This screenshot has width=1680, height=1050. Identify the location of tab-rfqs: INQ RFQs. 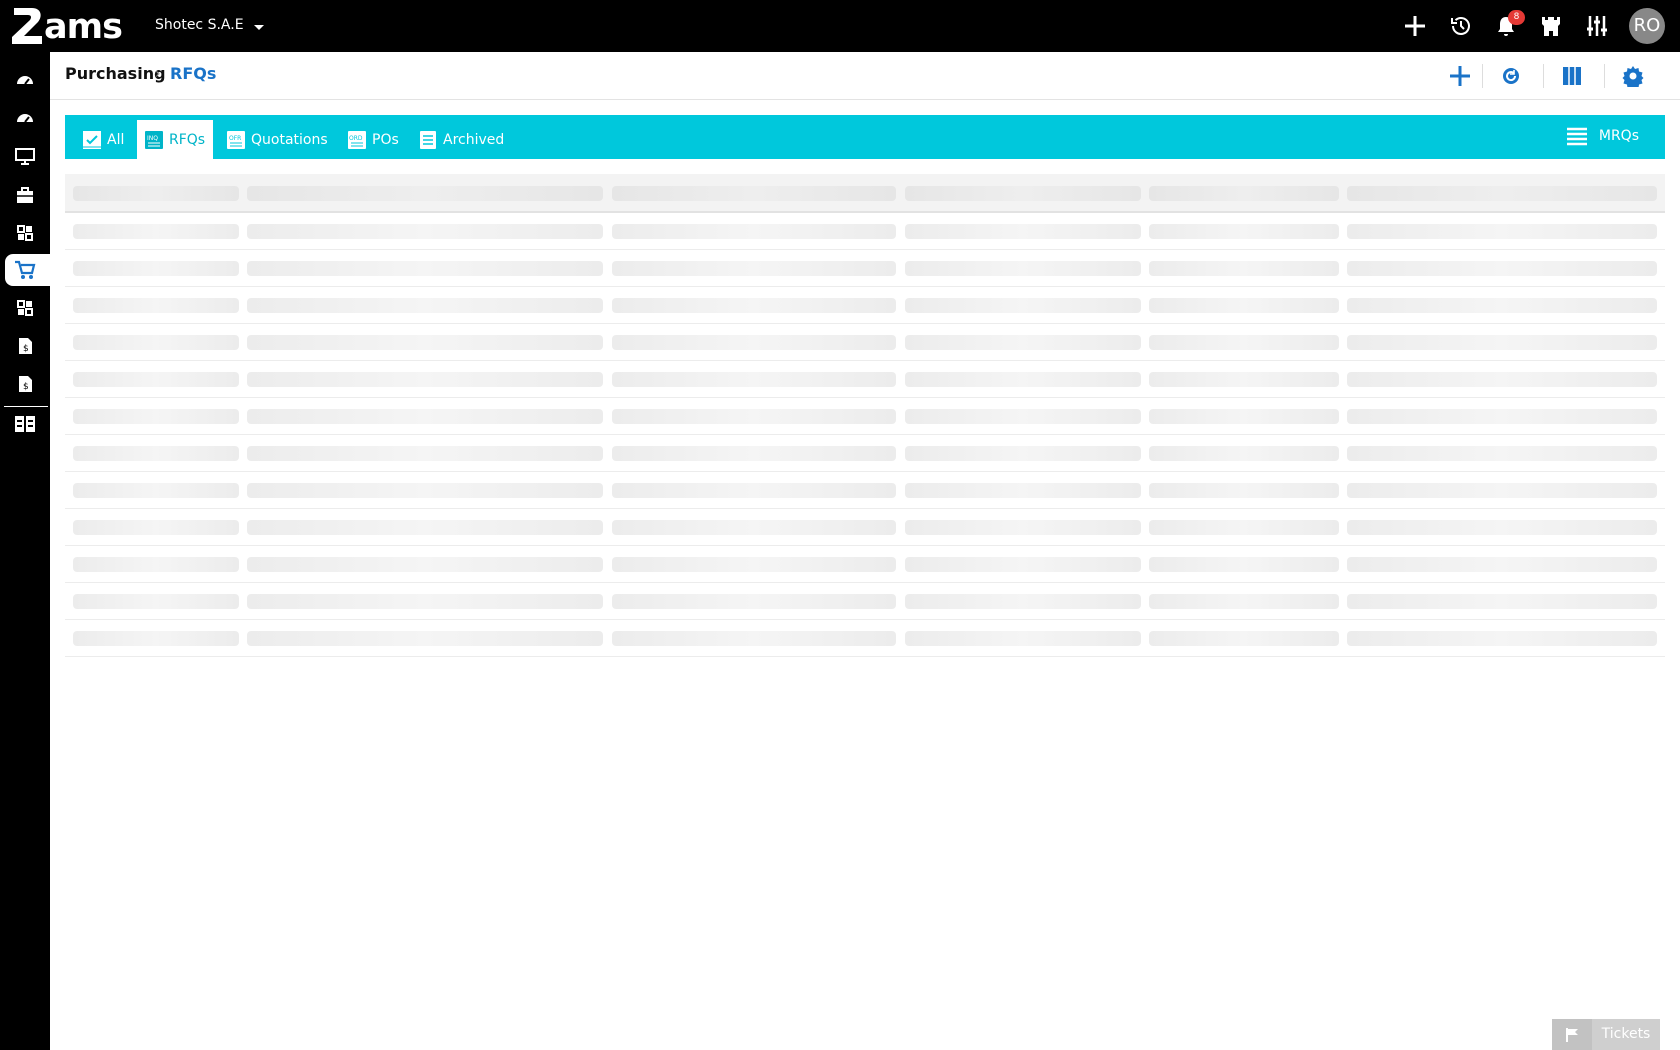
(175, 139).